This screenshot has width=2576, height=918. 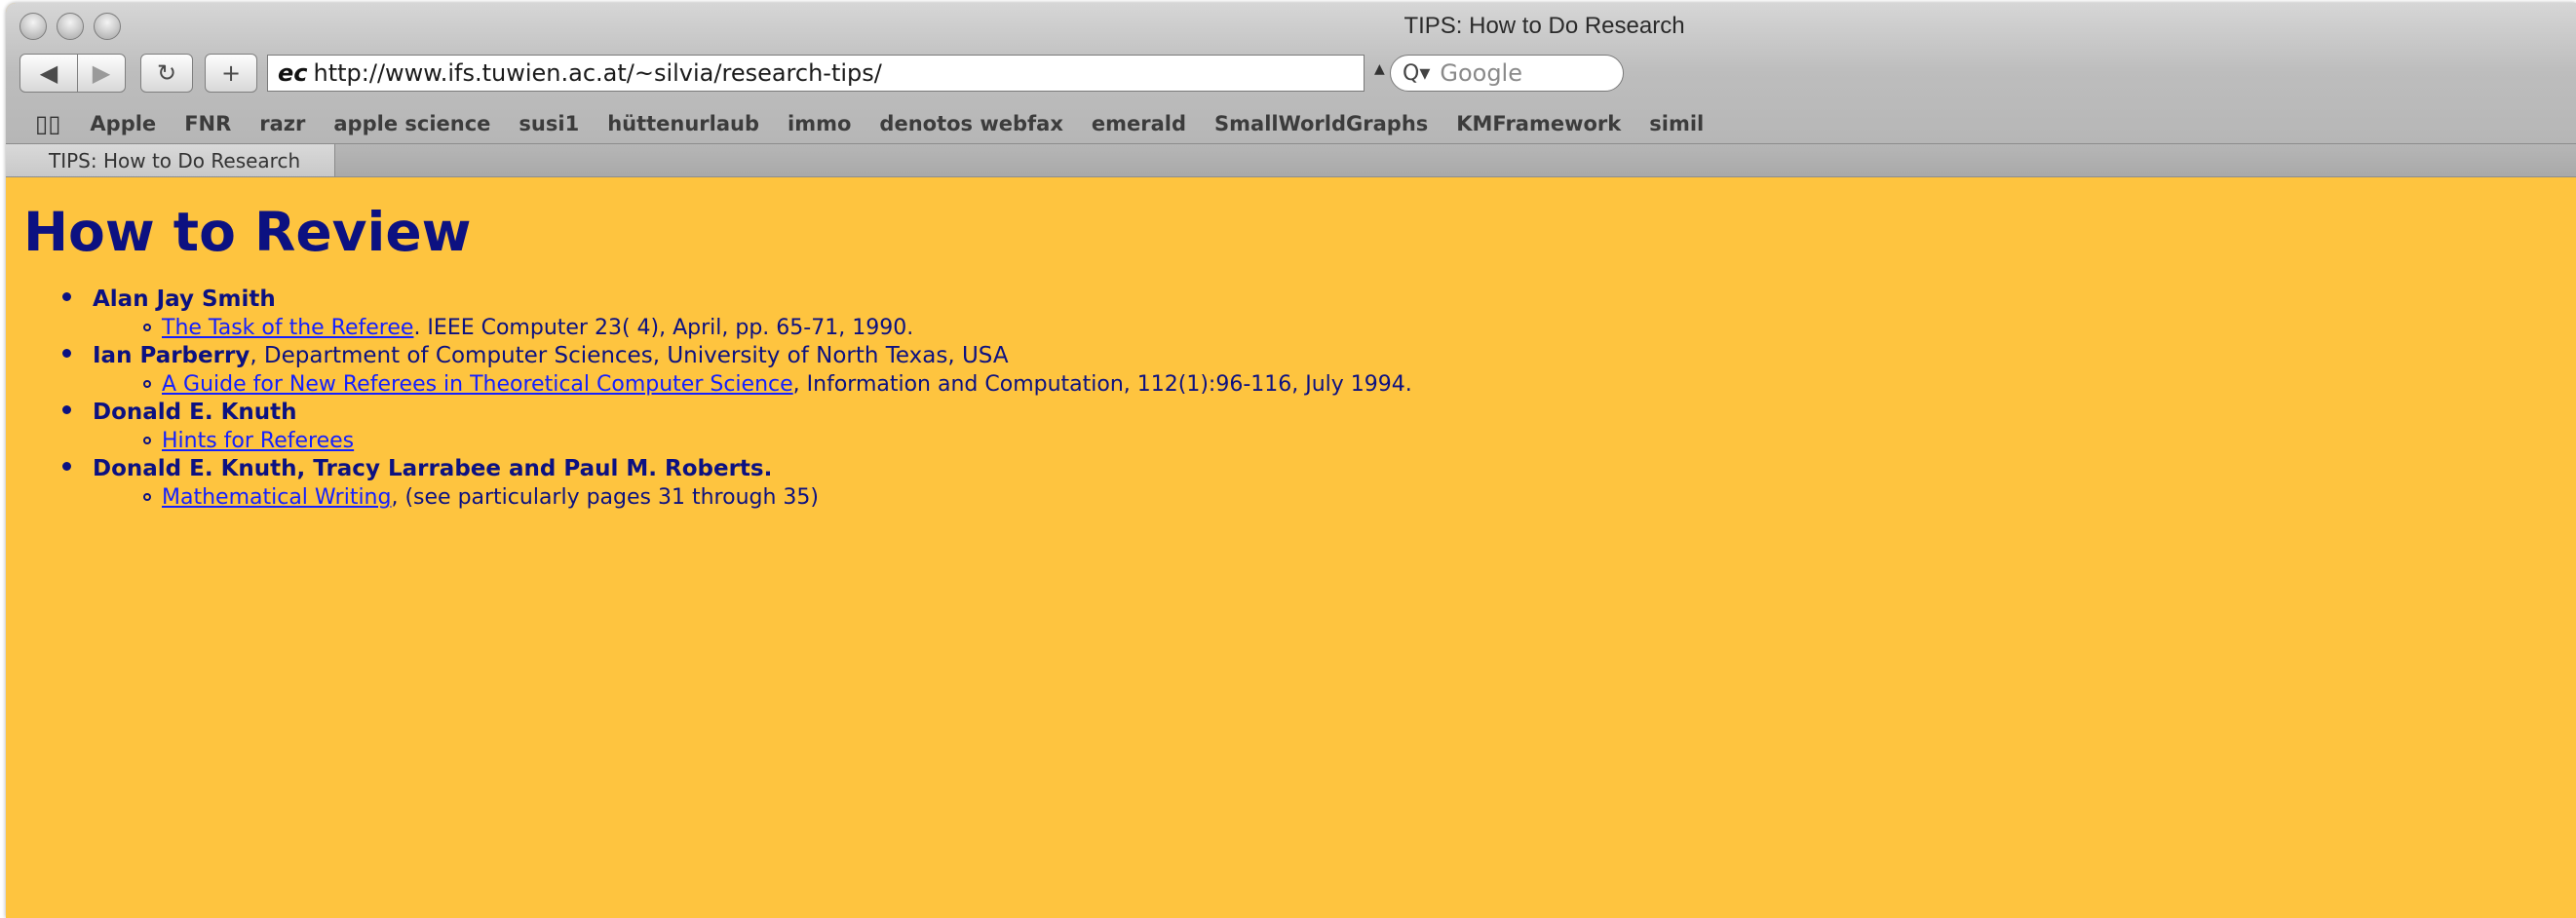 I want to click on forward-button: ▶, so click(x=101, y=73).